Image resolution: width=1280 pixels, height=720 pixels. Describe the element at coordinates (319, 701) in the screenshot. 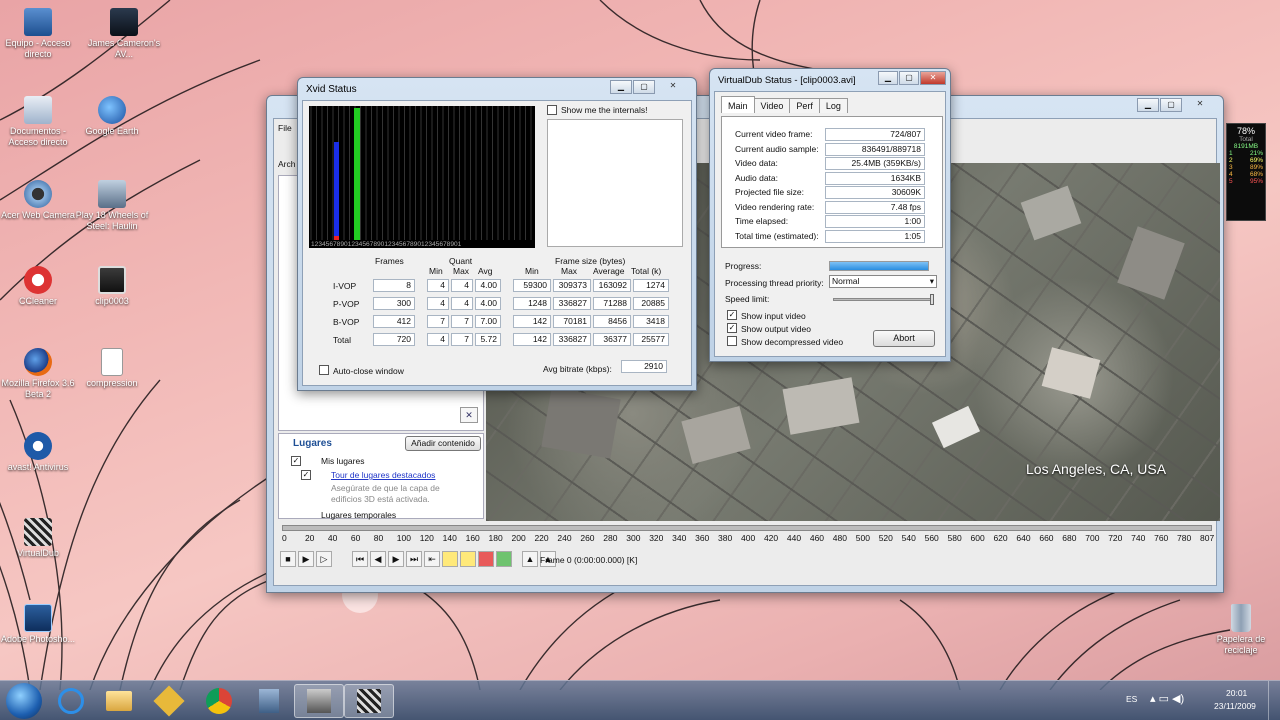

I see `taskbar-game` at that location.